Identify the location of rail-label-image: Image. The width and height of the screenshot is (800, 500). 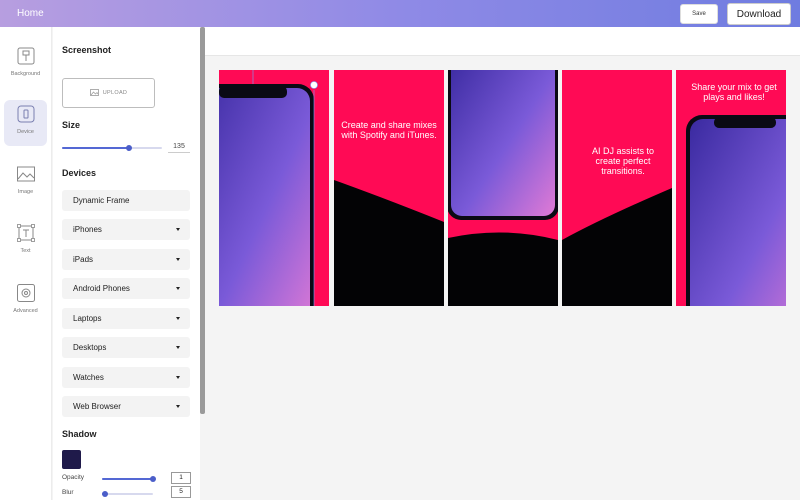
(25, 192).